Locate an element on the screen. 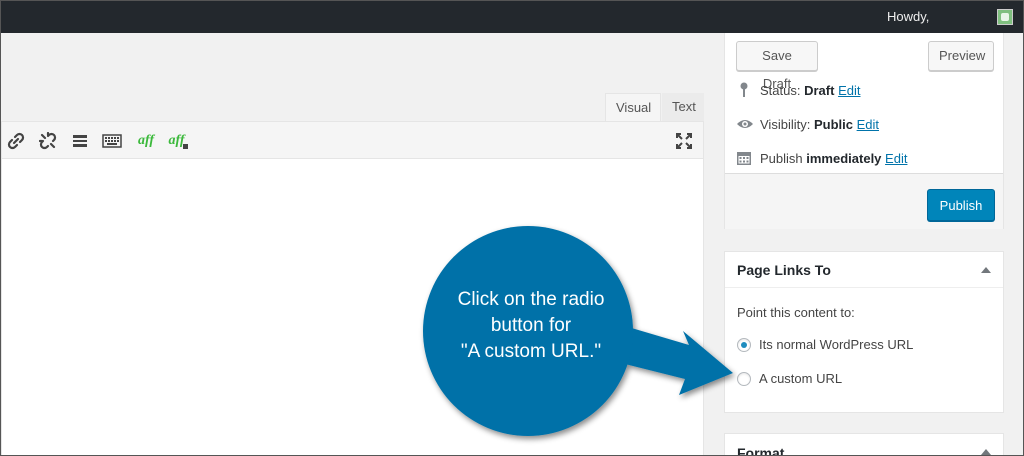 The height and width of the screenshot is (456, 1024). callout-annotation is located at coordinates (578, 331).